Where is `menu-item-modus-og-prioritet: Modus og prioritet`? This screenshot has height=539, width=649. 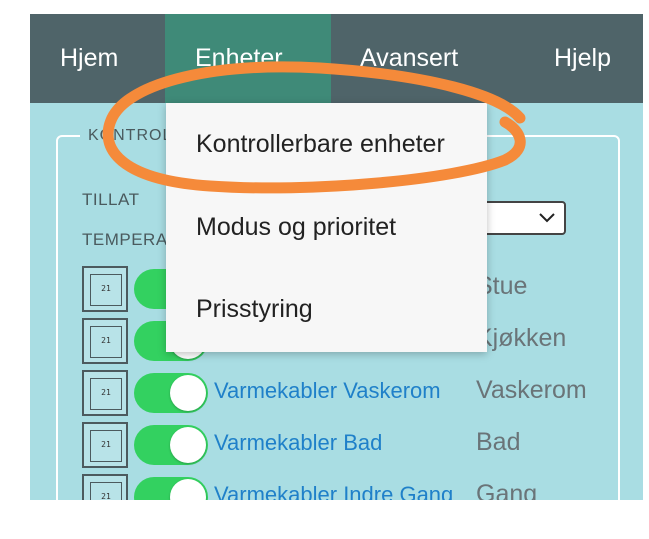
menu-item-modus-og-prioritet: Modus og prioritet is located at coordinates (296, 227).